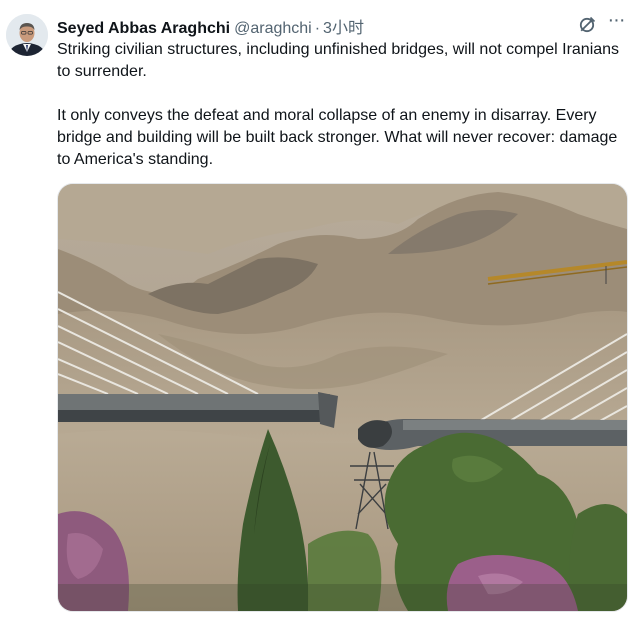 This screenshot has height=617, width=640. Describe the element at coordinates (143, 29) in the screenshot. I see `author-name: Seyed Abbas Araghchi` at that location.